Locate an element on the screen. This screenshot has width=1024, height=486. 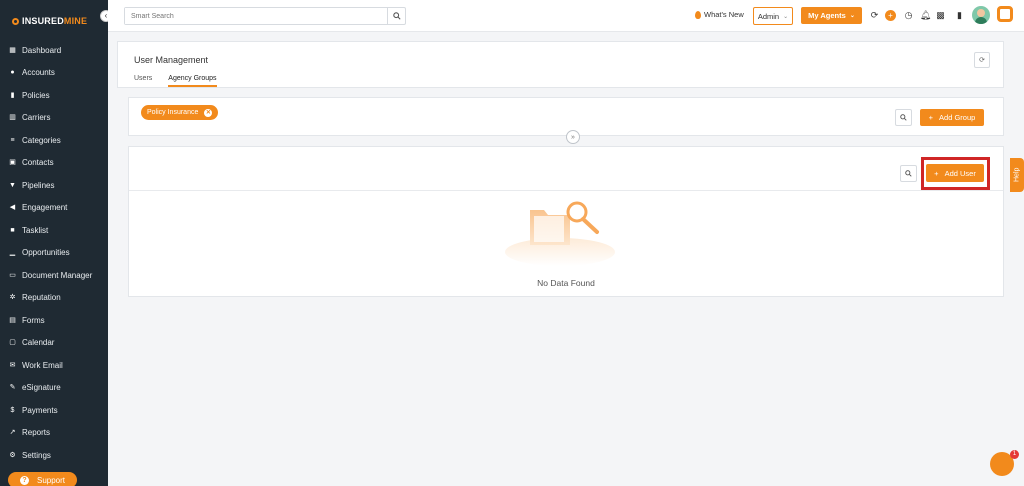
tab-bar: Users Agency Groups is located at coordinates (175, 81).